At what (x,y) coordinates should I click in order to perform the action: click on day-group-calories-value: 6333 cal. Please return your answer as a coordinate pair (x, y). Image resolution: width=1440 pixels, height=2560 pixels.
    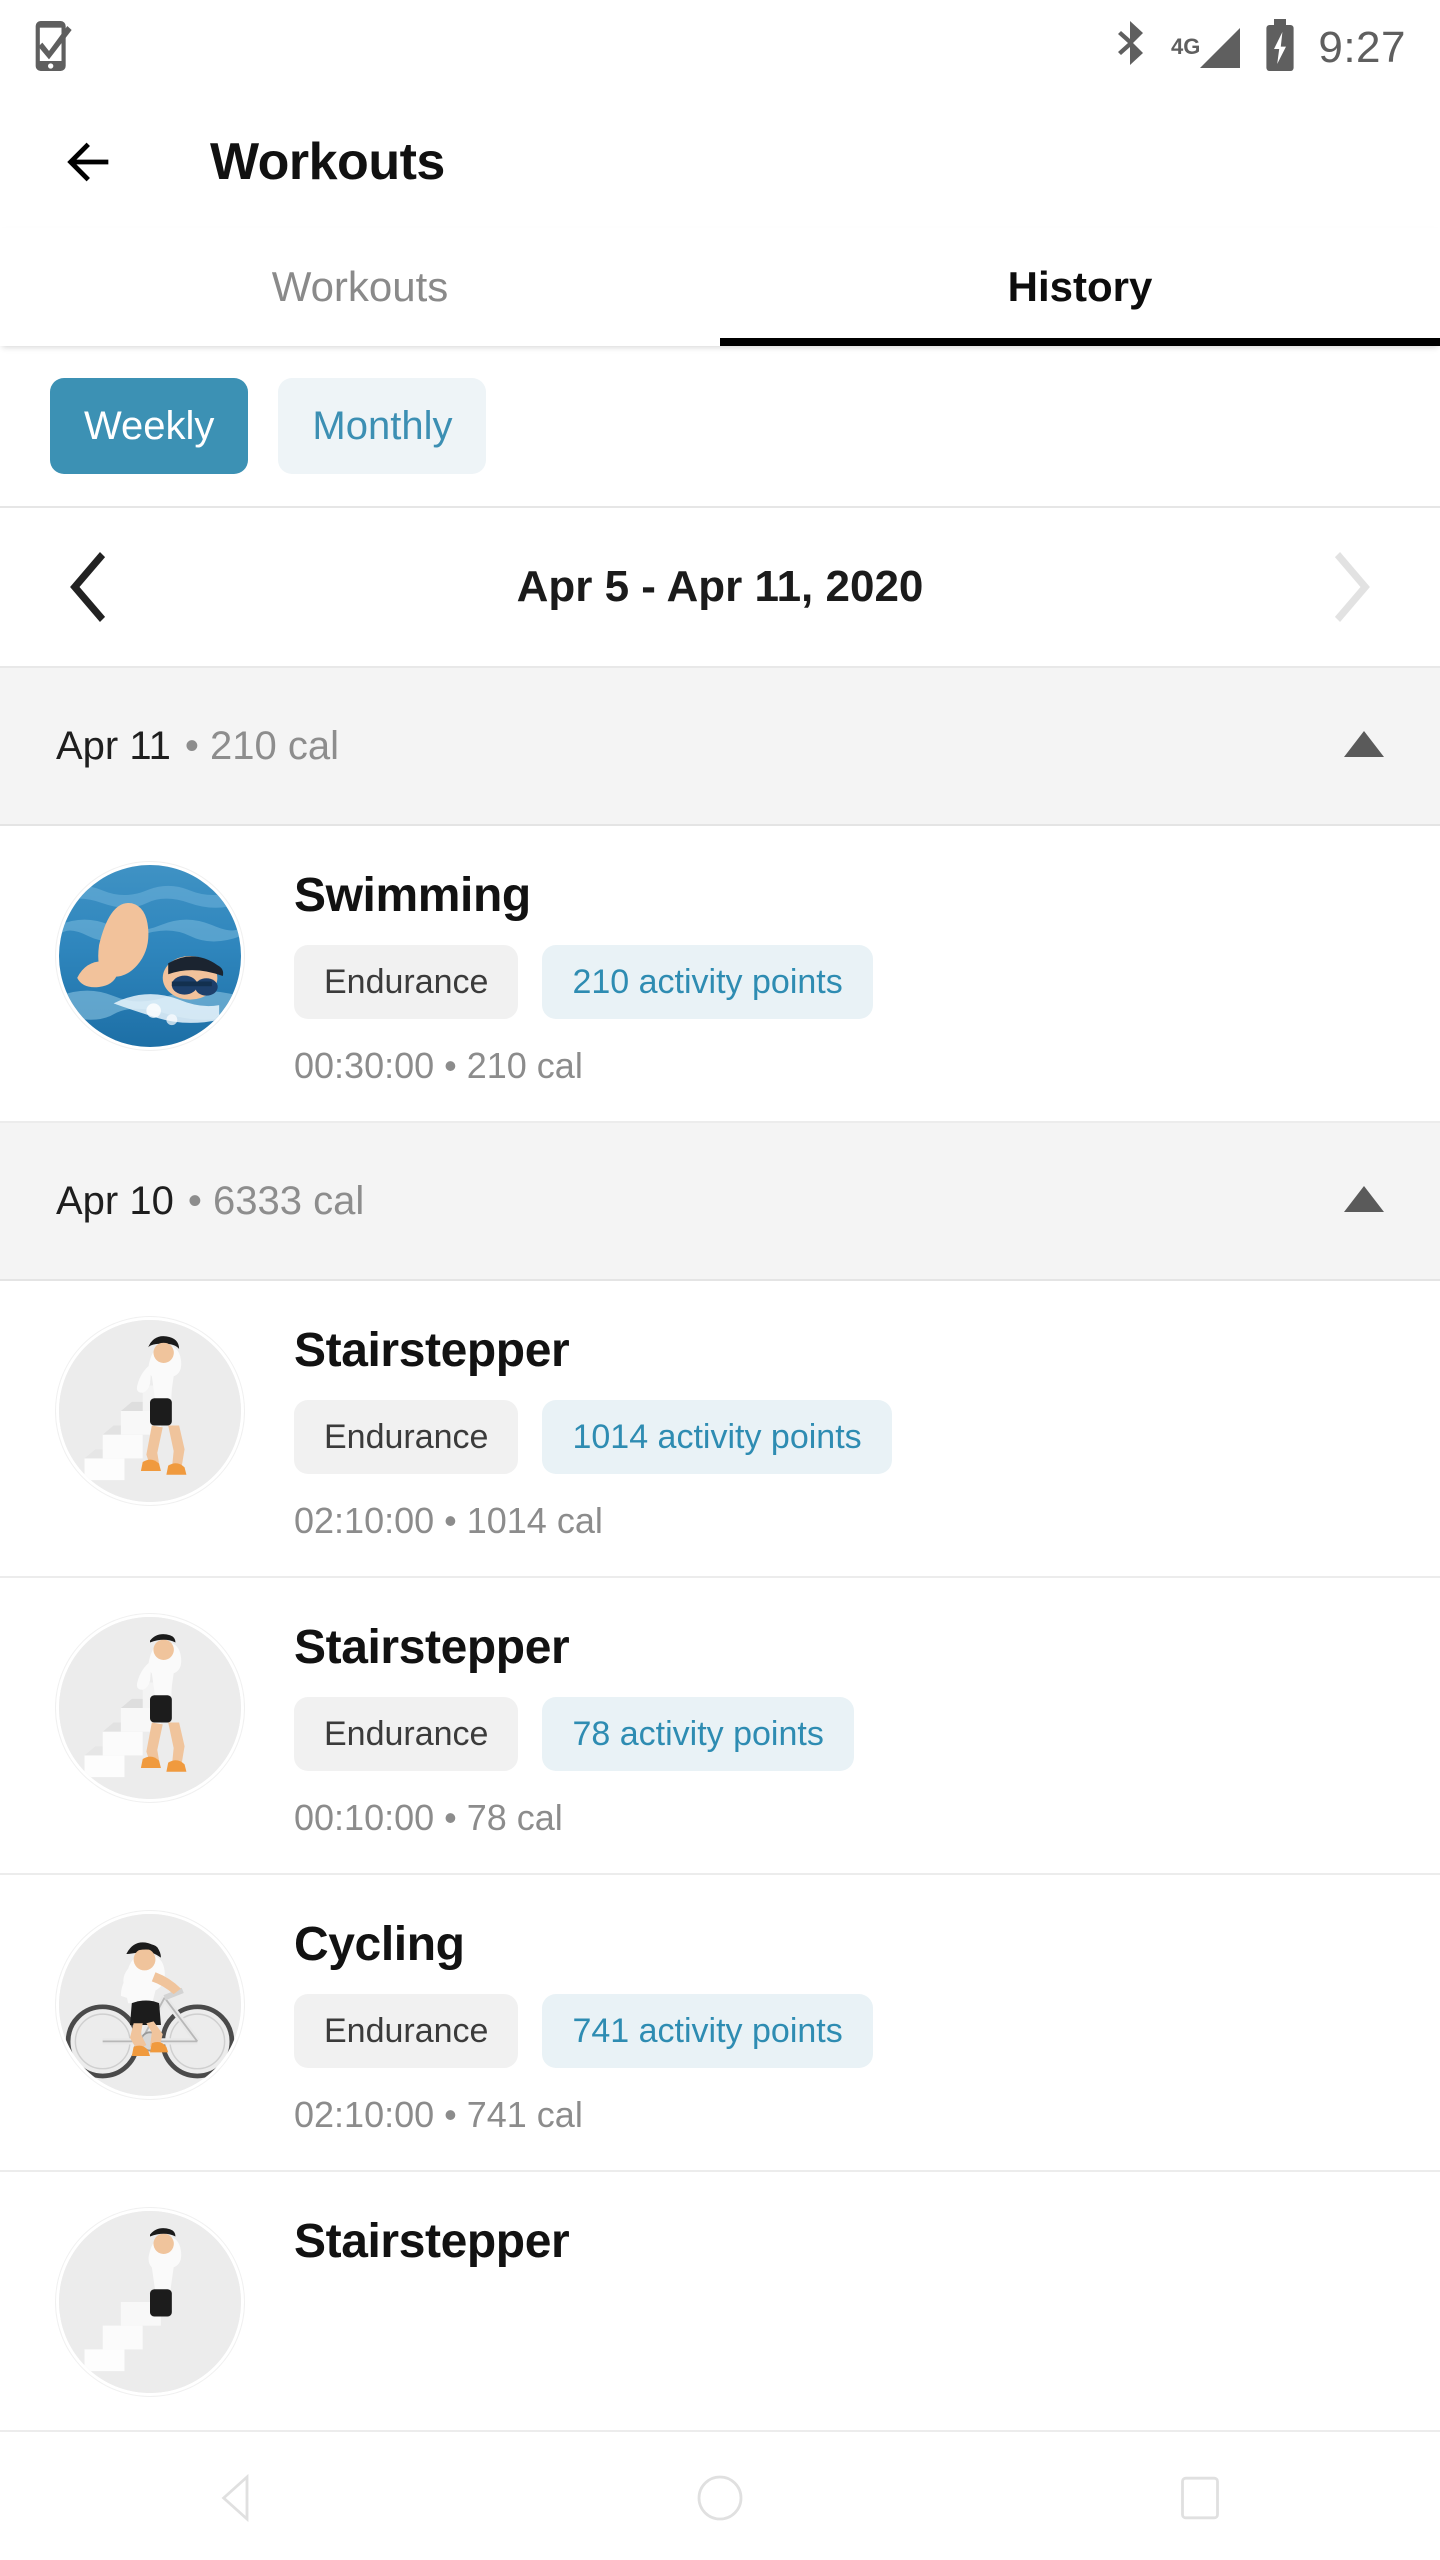
    Looking at the image, I should click on (288, 1200).